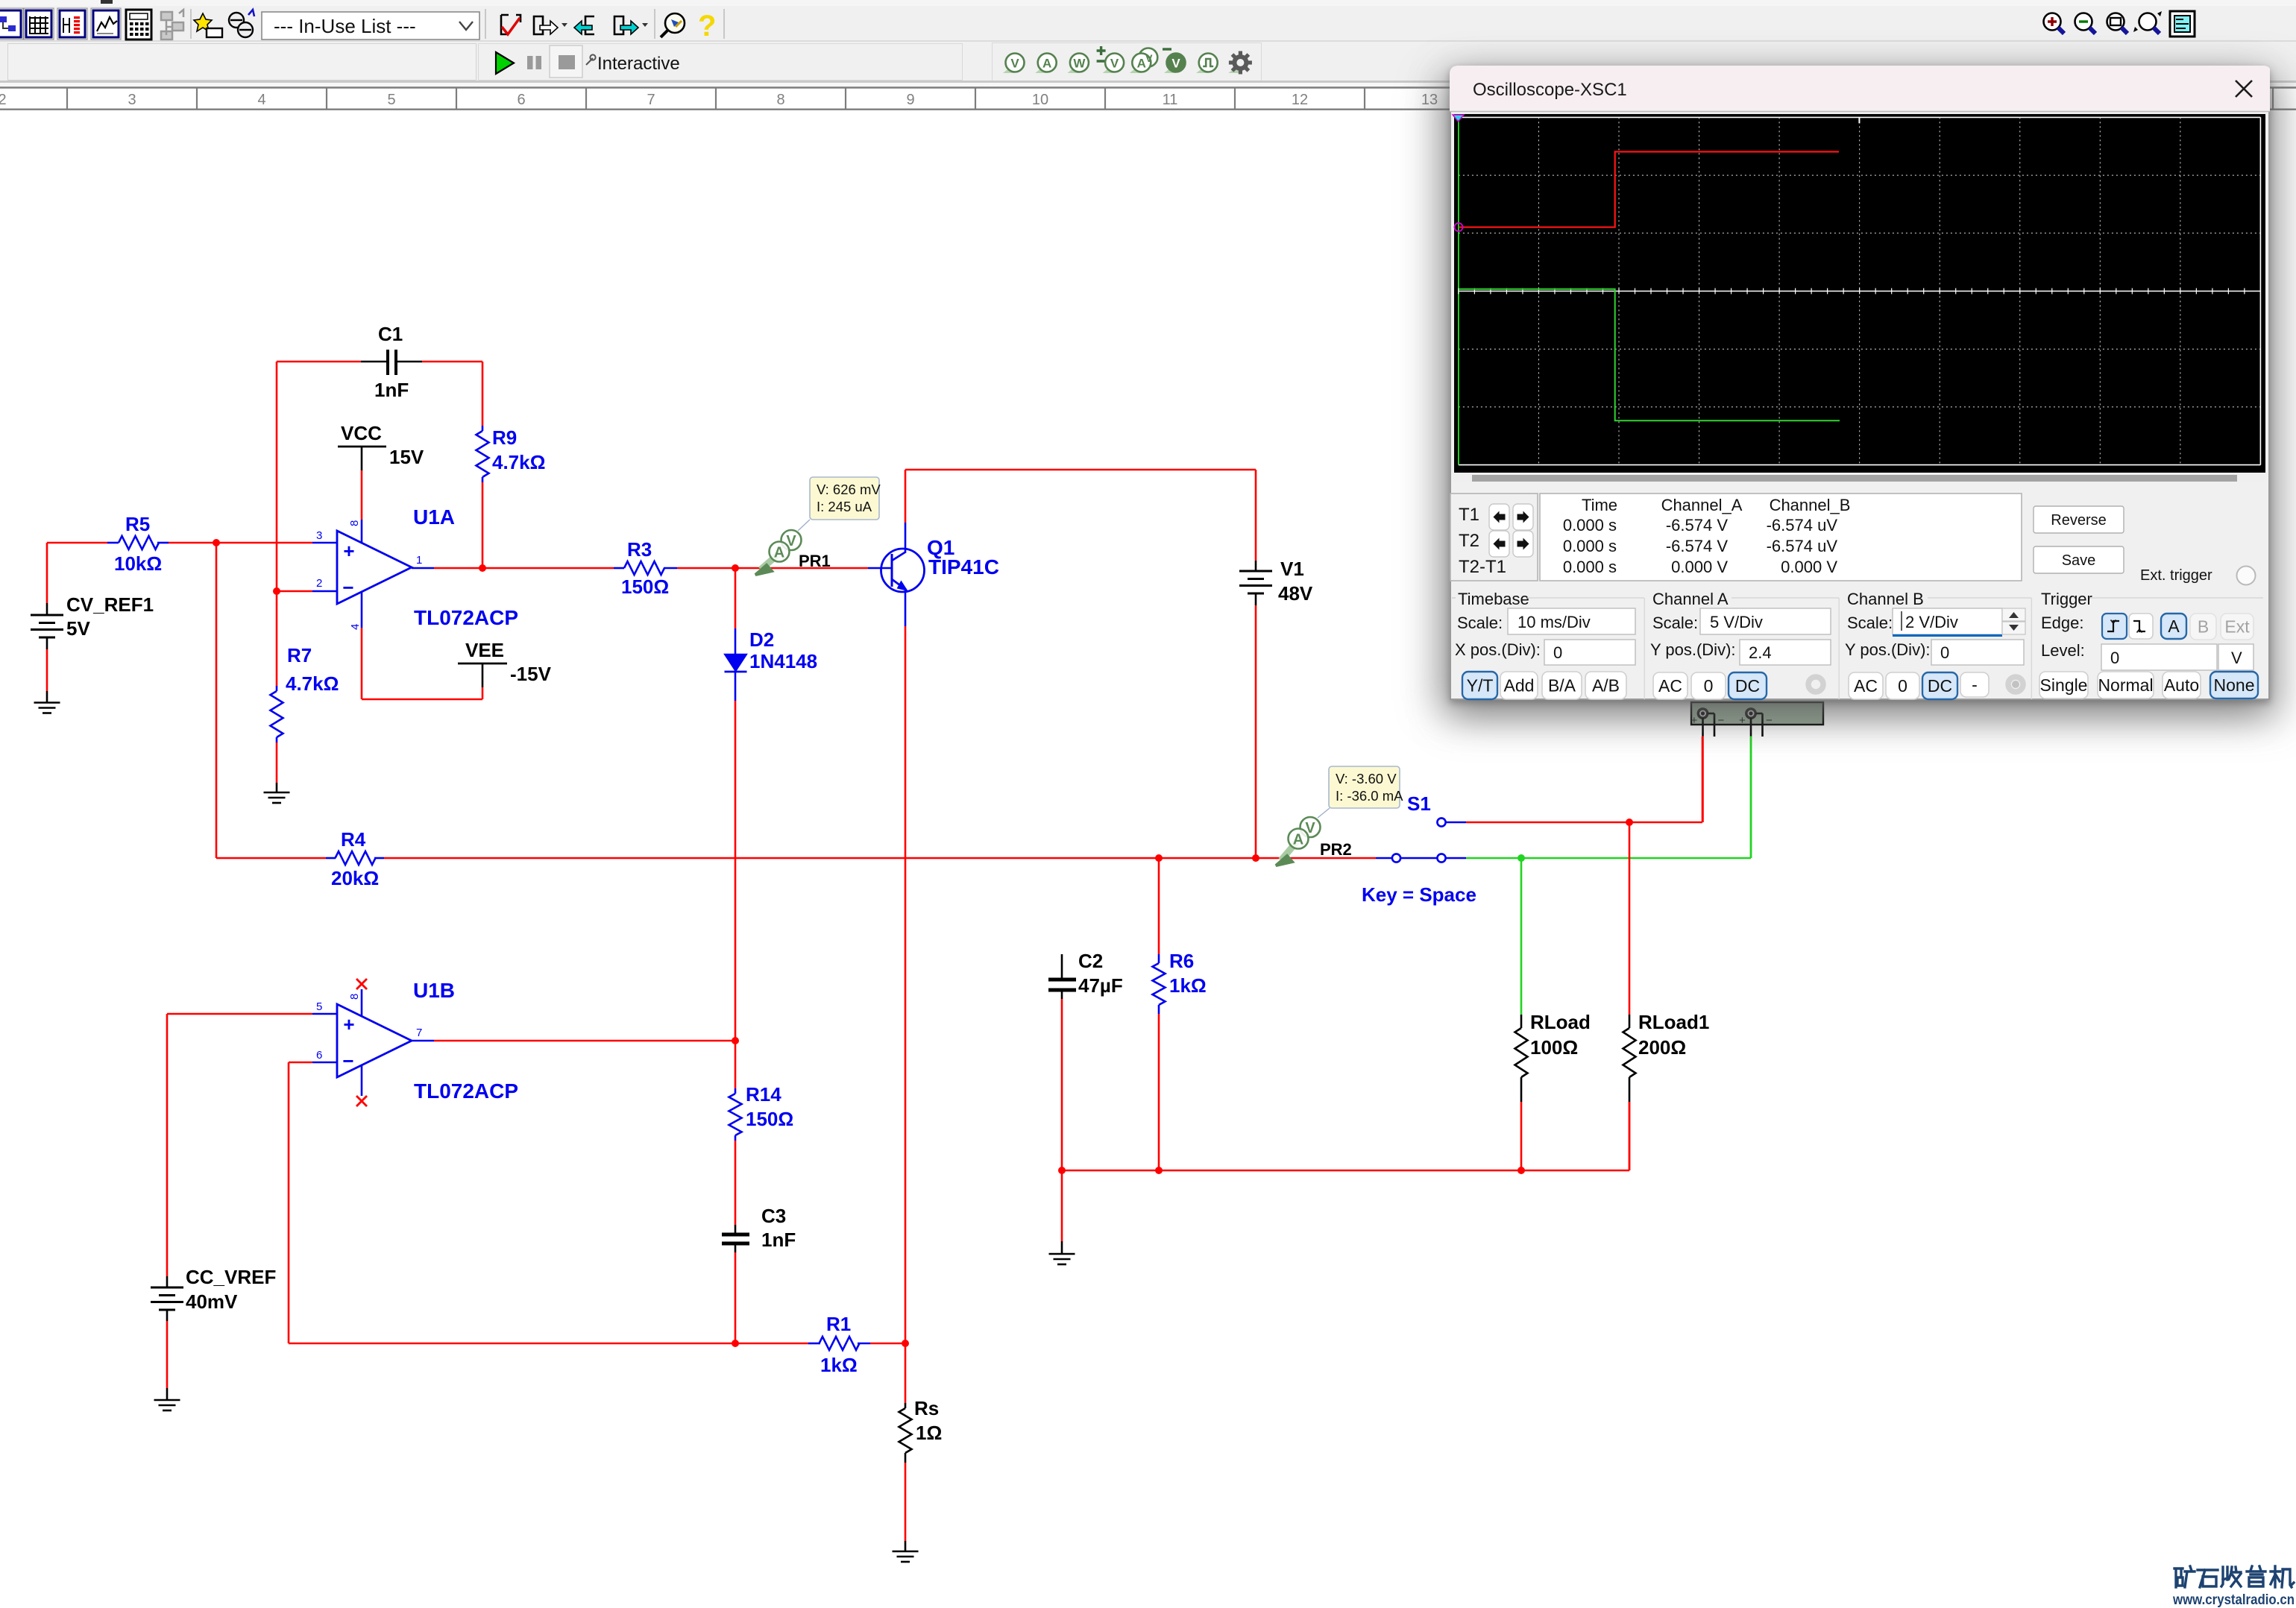  What do you see at coordinates (1554, 622) in the screenshot?
I see `svg-text: 10 ms/Div` at bounding box center [1554, 622].